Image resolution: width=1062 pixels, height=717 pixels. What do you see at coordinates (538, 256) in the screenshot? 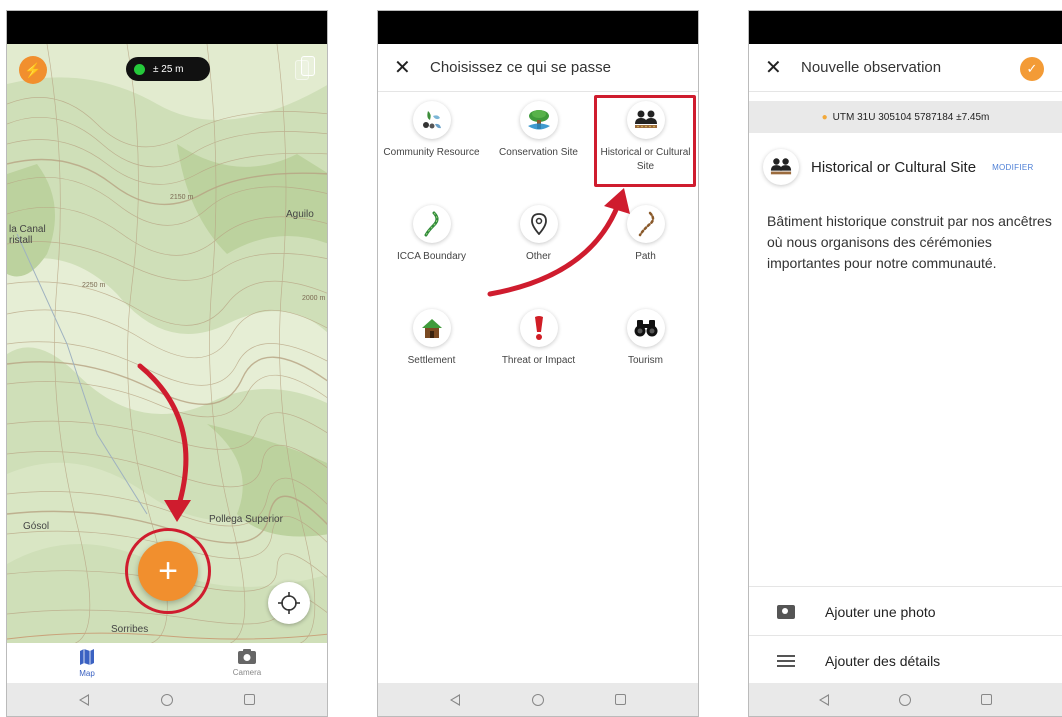
I see `category-label: Other` at bounding box center [538, 256].